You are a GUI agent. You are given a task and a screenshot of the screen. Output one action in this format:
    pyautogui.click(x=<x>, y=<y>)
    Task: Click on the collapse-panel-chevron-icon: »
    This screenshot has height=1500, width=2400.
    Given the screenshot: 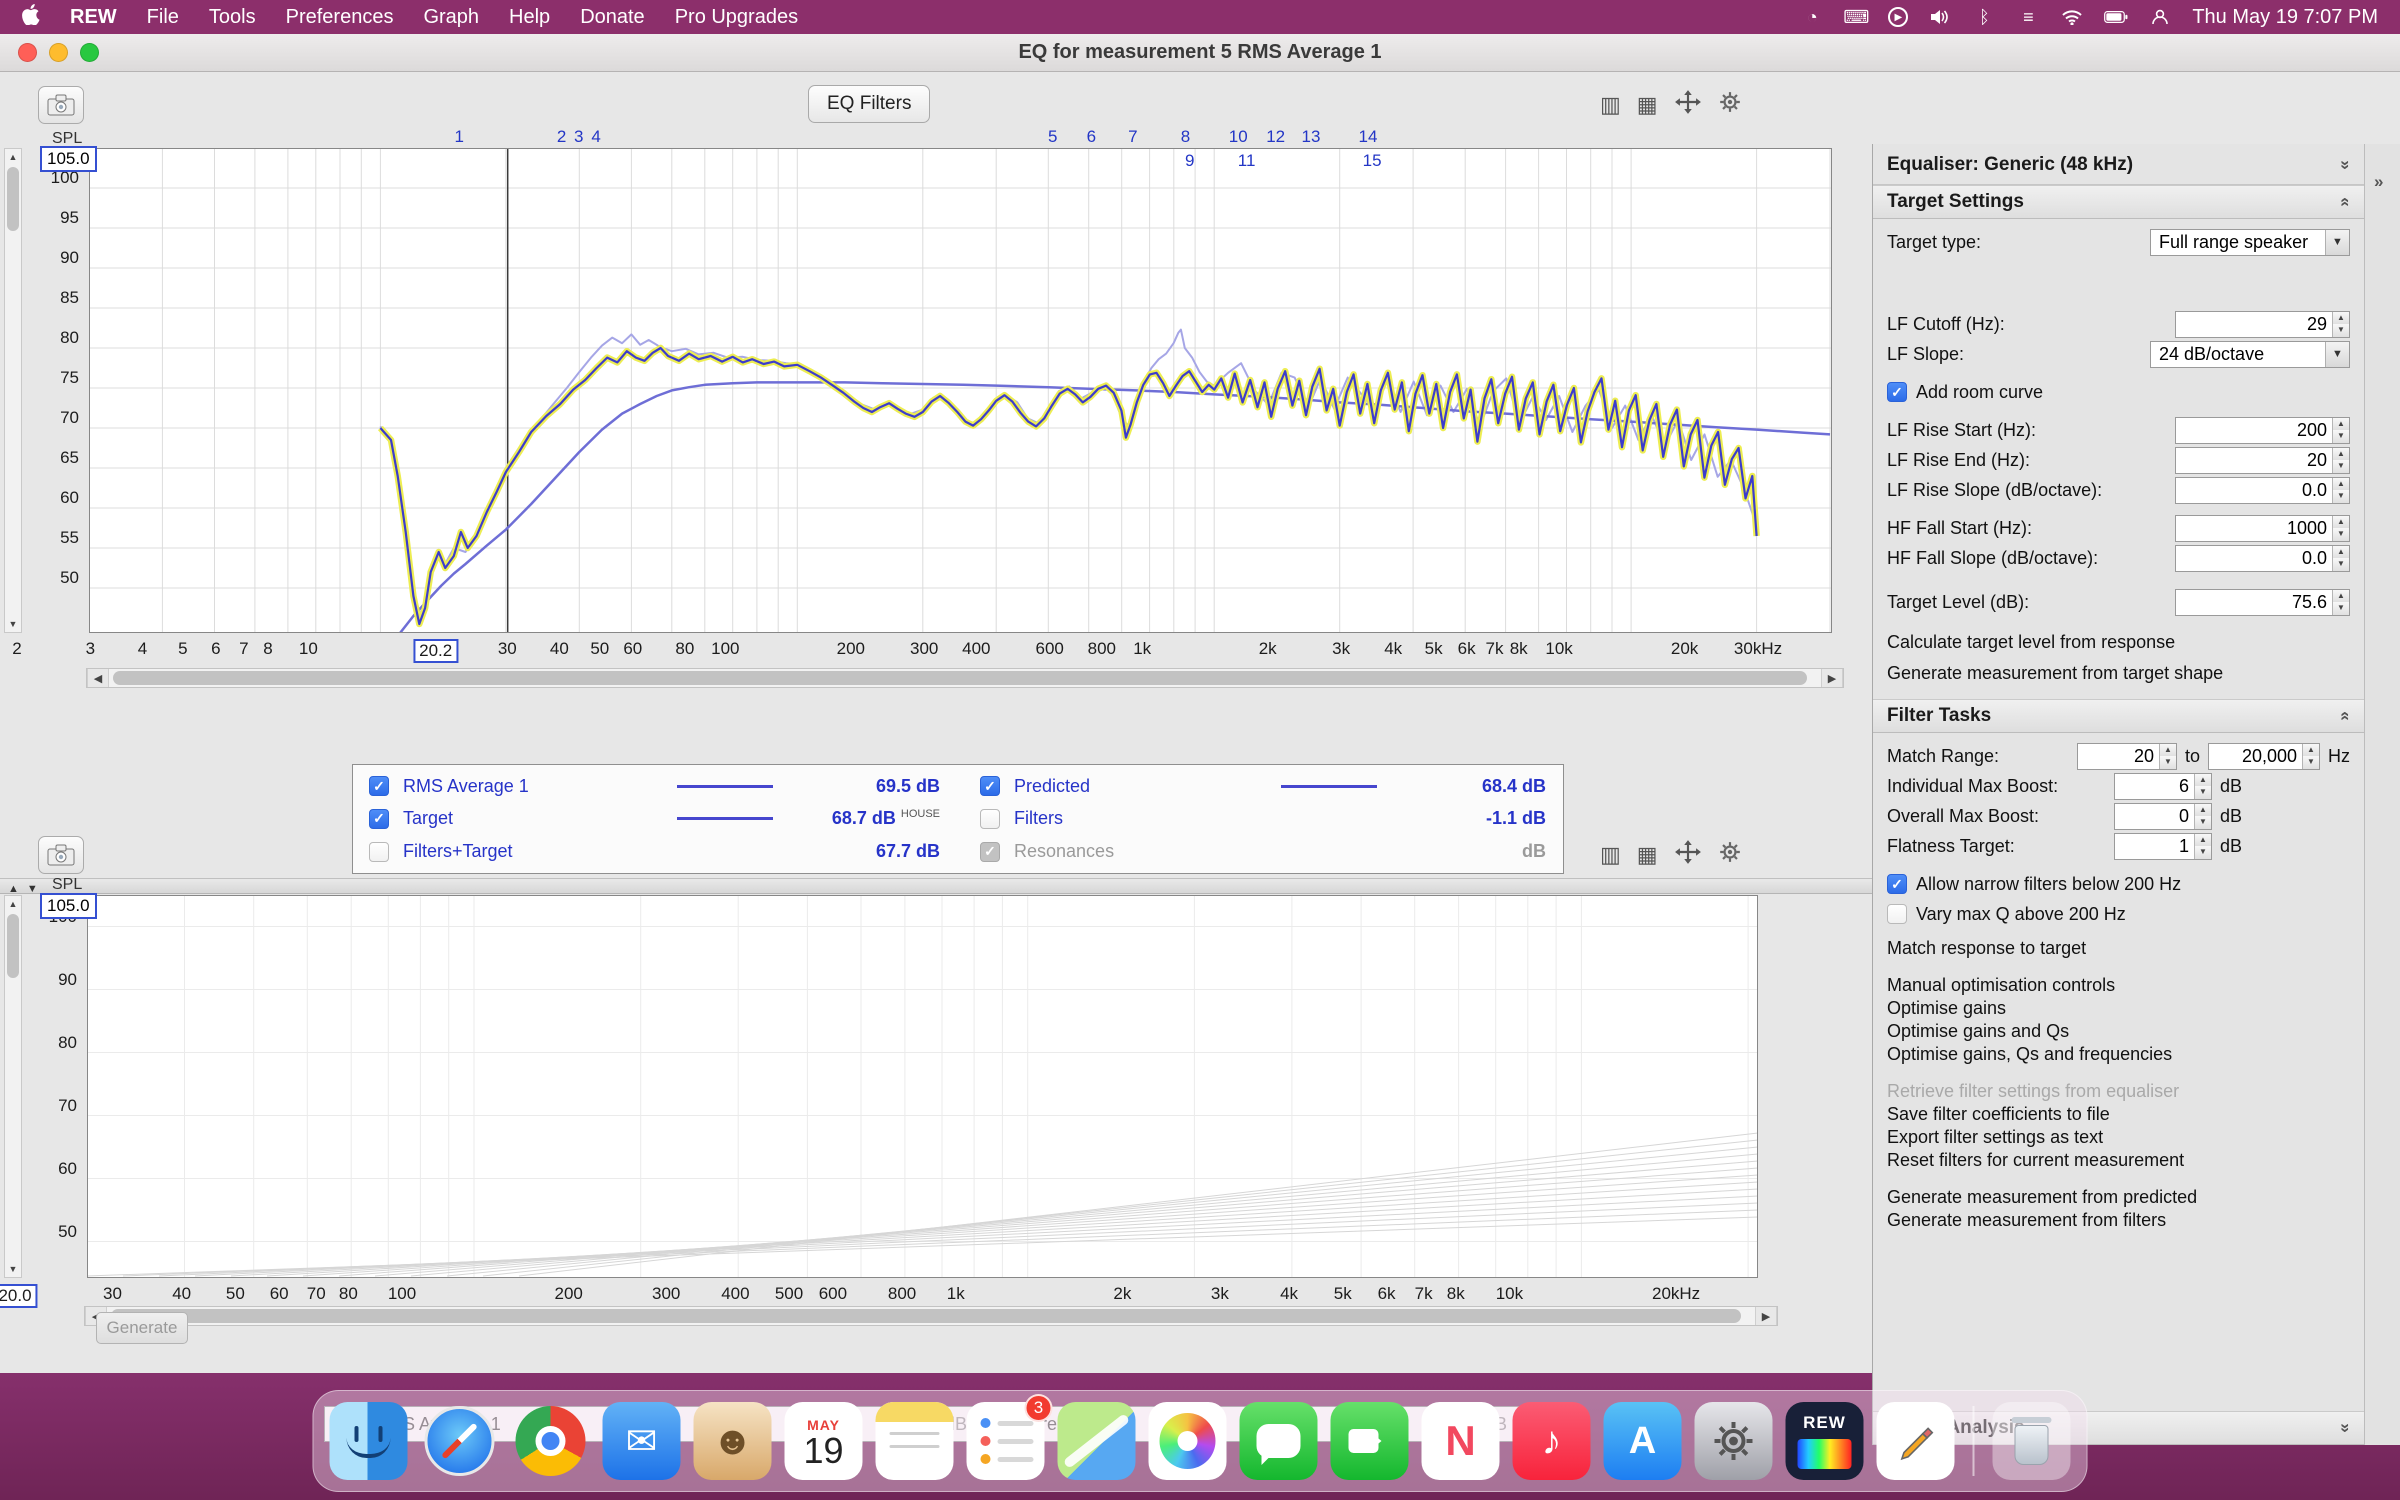 What is the action you would take?
    pyautogui.click(x=2378, y=182)
    